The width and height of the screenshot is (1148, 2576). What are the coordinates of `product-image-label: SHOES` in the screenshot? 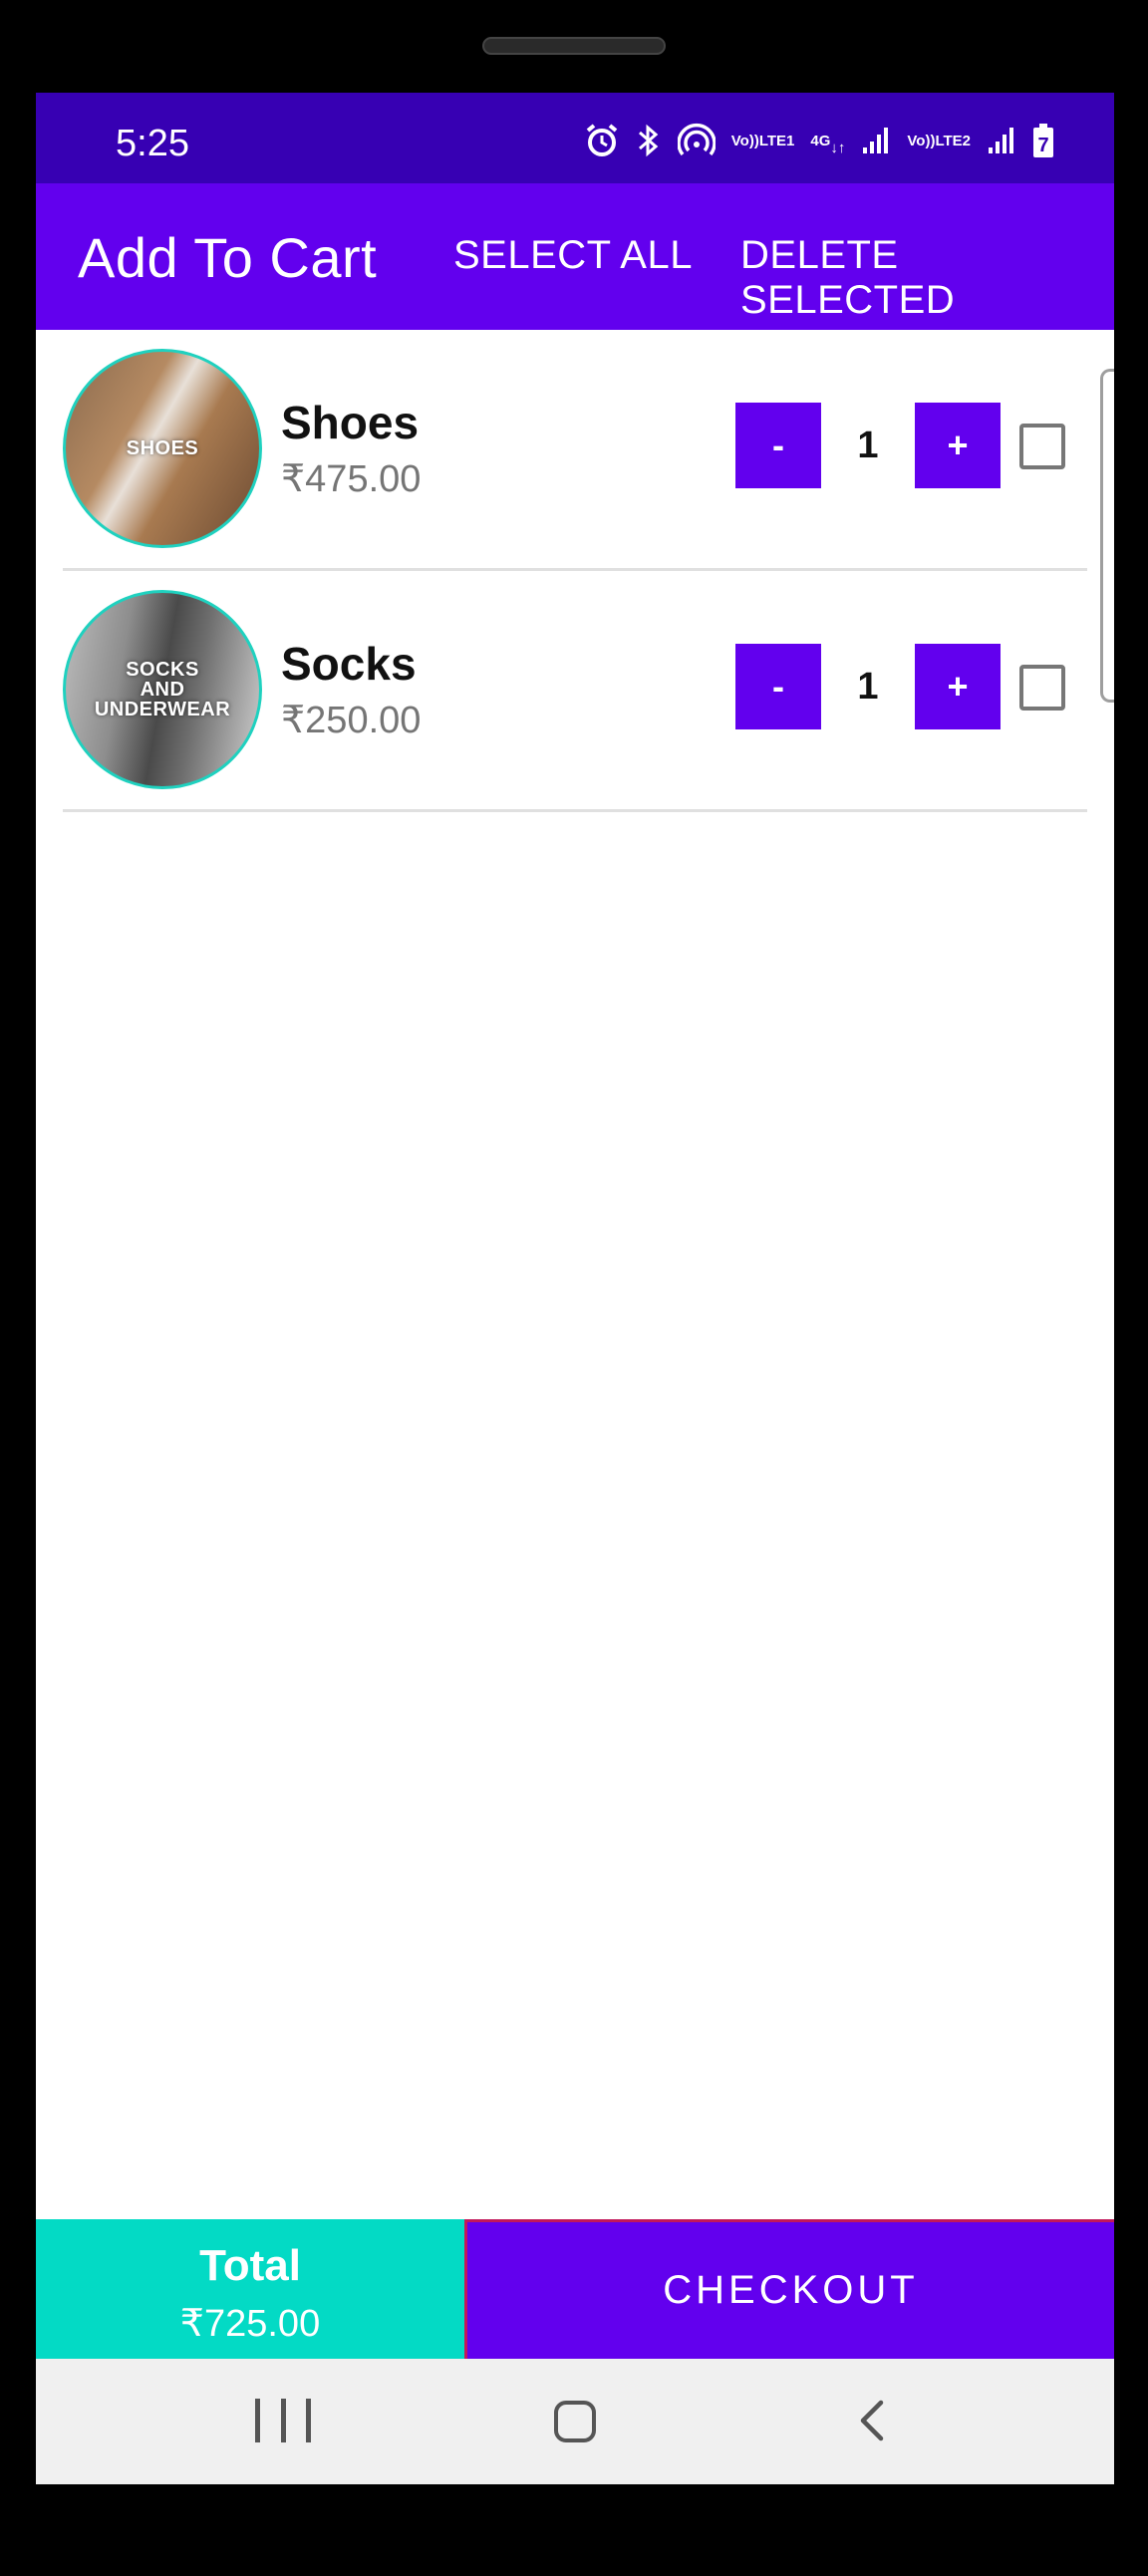 It's located at (162, 448).